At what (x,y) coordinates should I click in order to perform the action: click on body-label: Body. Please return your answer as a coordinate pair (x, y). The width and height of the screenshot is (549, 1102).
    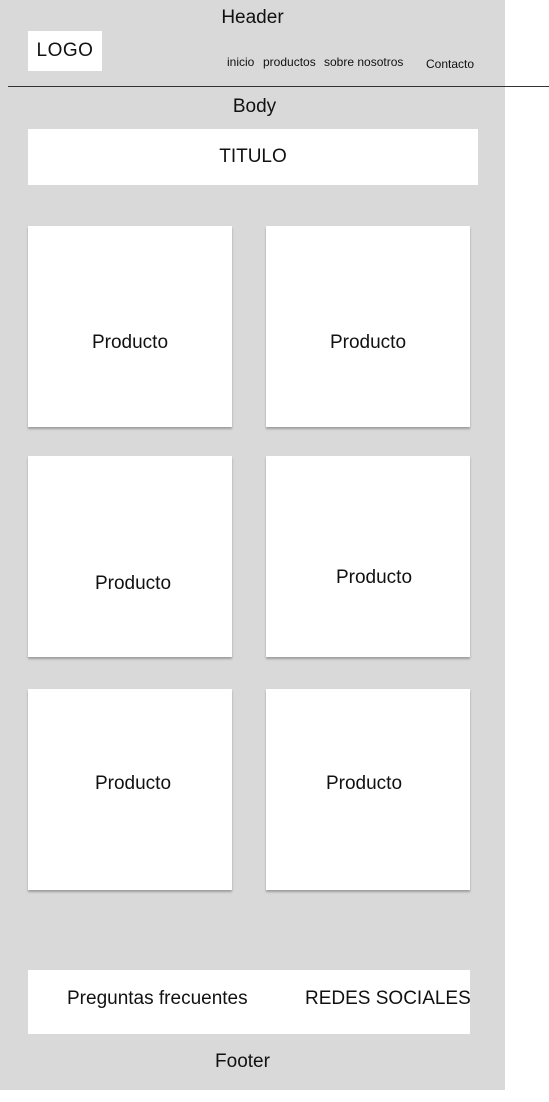
    Looking at the image, I should click on (254, 106).